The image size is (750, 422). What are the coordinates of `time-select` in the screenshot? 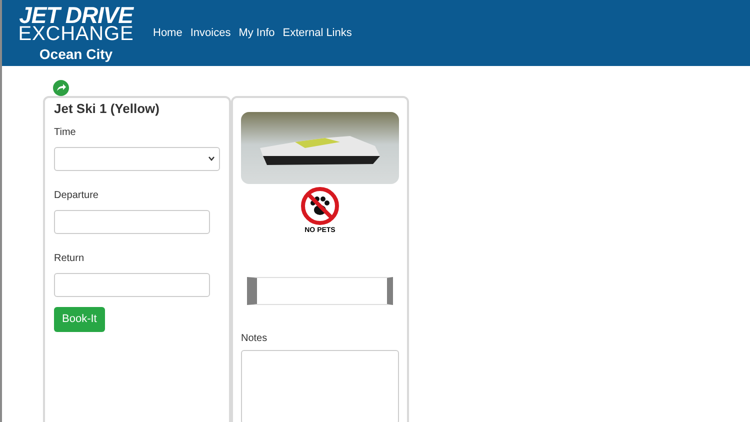 It's located at (137, 158).